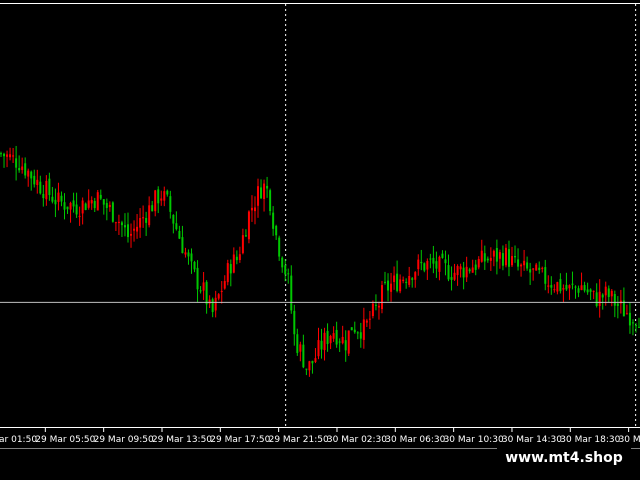 This screenshot has width=640, height=480. What do you see at coordinates (357, 440) in the screenshot?
I see `x-tick-label: 30 Mar 02:30` at bounding box center [357, 440].